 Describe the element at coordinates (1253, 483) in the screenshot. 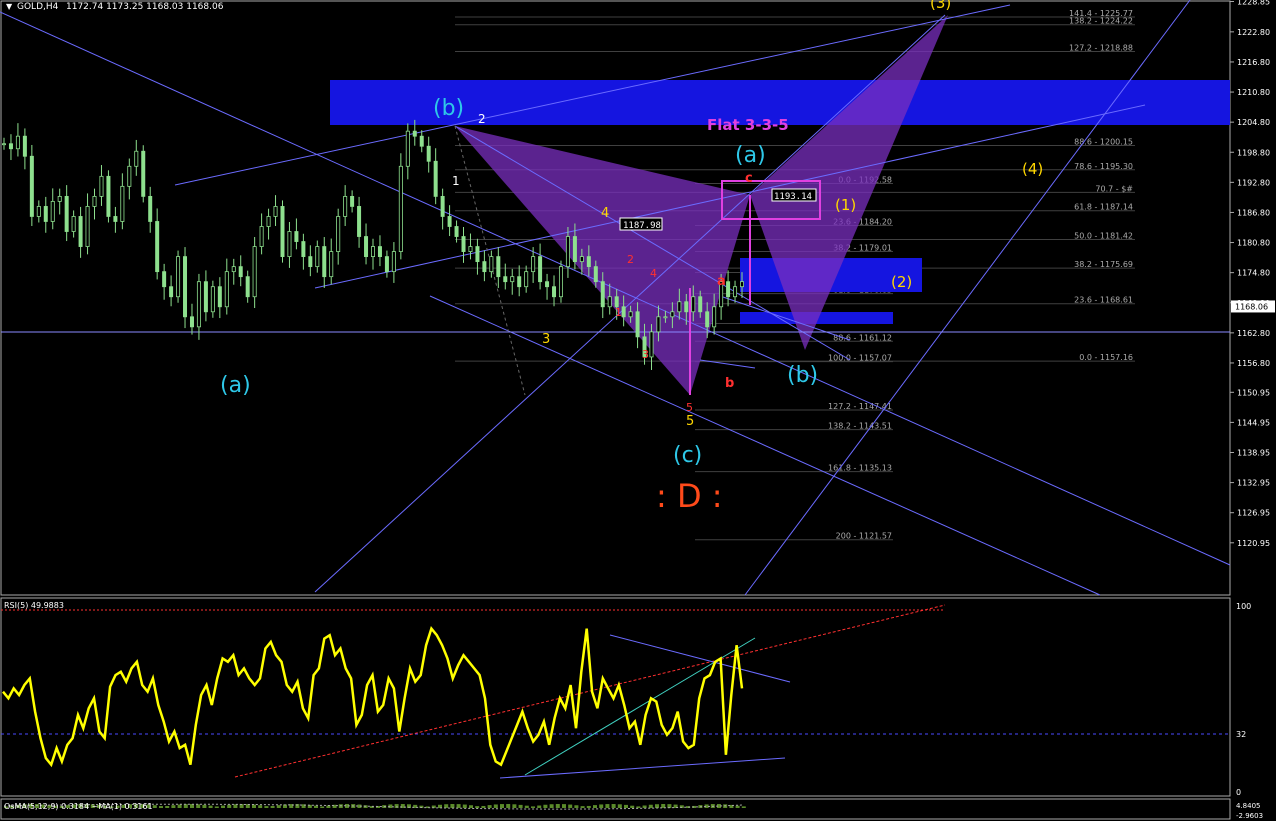

I see `price-tick-label: 1132.95` at that location.